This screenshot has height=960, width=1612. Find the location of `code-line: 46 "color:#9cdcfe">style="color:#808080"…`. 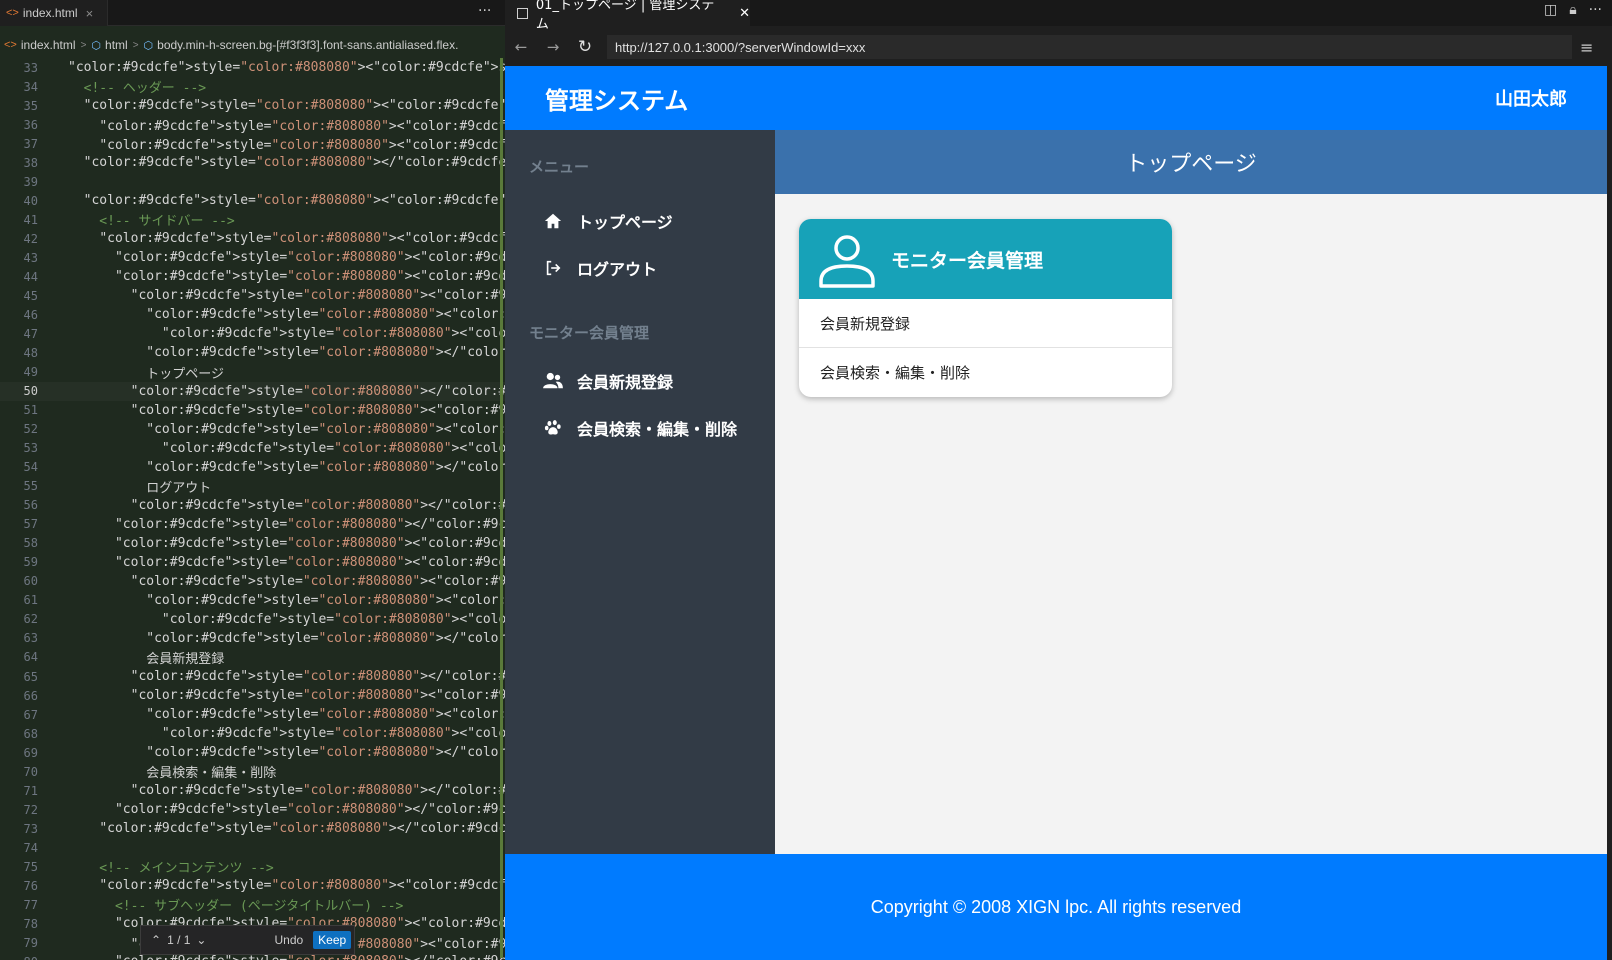

code-line: 46 "color:#9cdcfe">style="color:#808080"… is located at coordinates (252, 314).